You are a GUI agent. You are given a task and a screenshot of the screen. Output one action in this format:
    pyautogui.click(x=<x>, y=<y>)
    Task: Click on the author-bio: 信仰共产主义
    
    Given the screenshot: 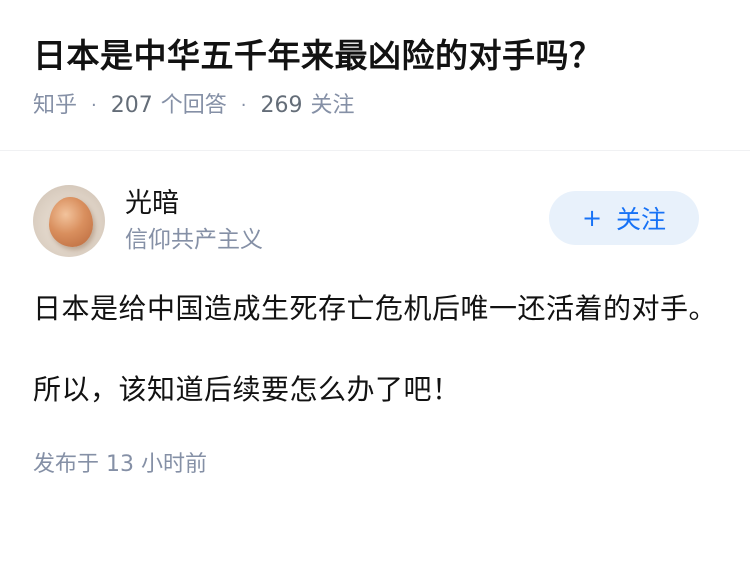 What is the action you would take?
    pyautogui.click(x=194, y=240)
    